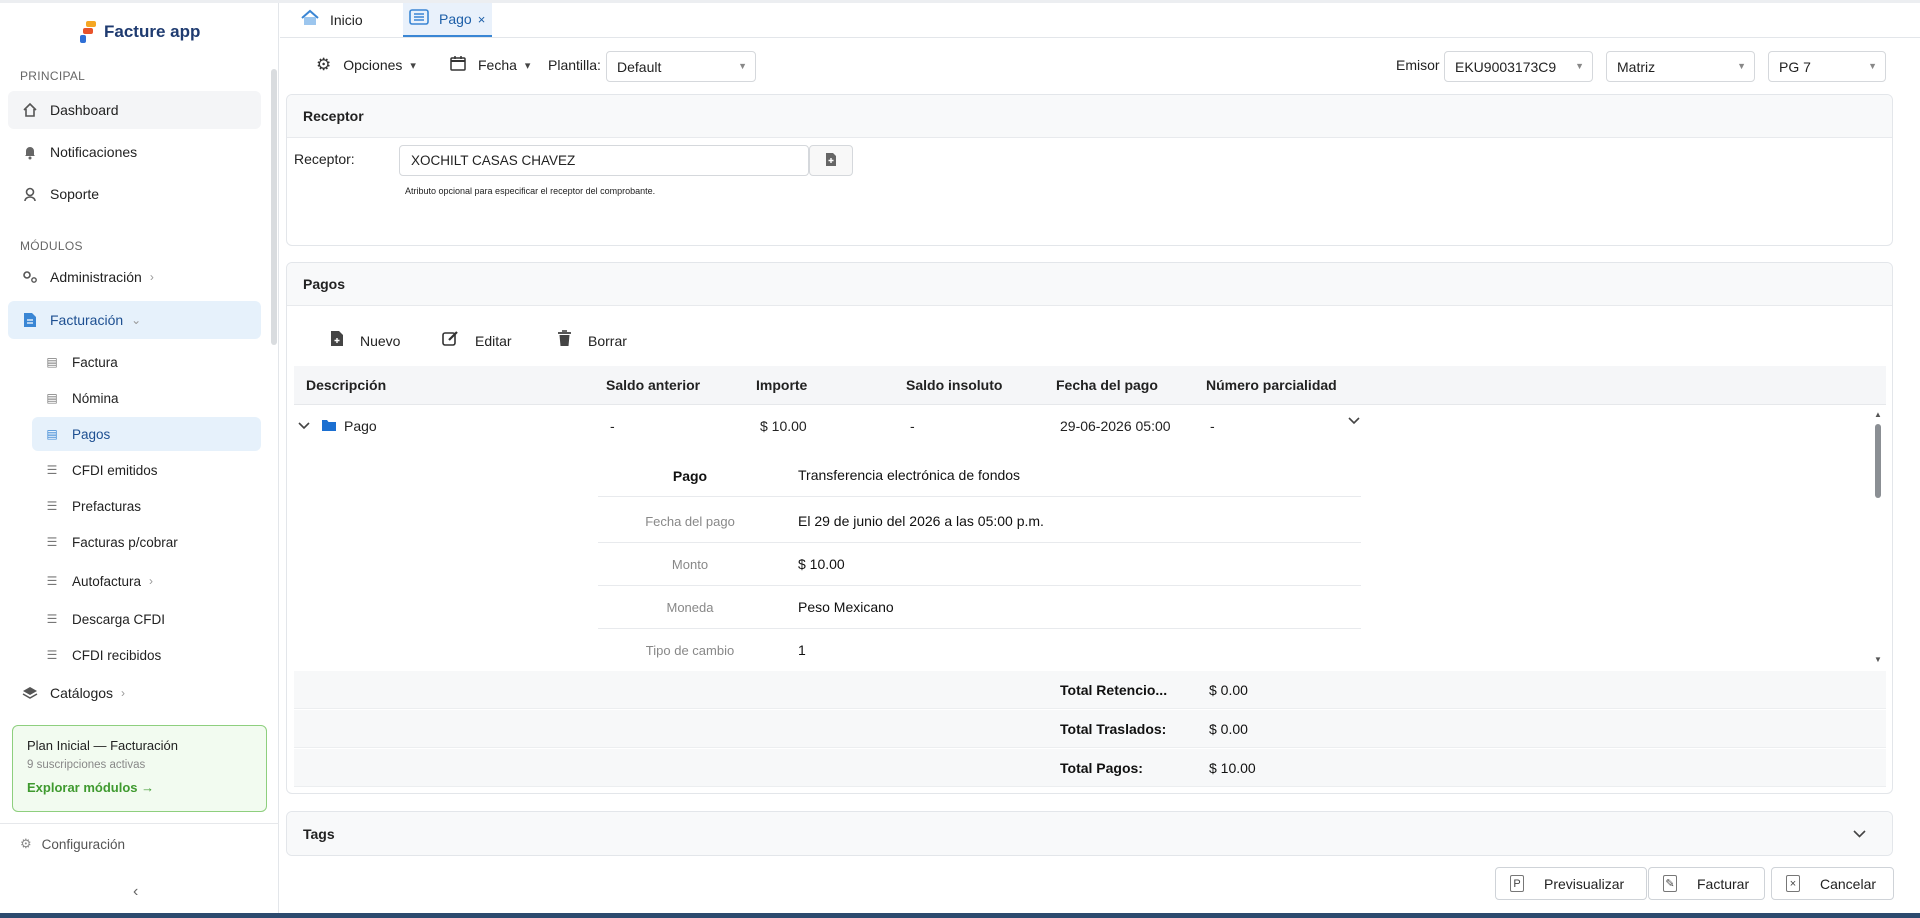 The image size is (1920, 918). I want to click on cancelar-button: × Cancelar, so click(1832, 883).